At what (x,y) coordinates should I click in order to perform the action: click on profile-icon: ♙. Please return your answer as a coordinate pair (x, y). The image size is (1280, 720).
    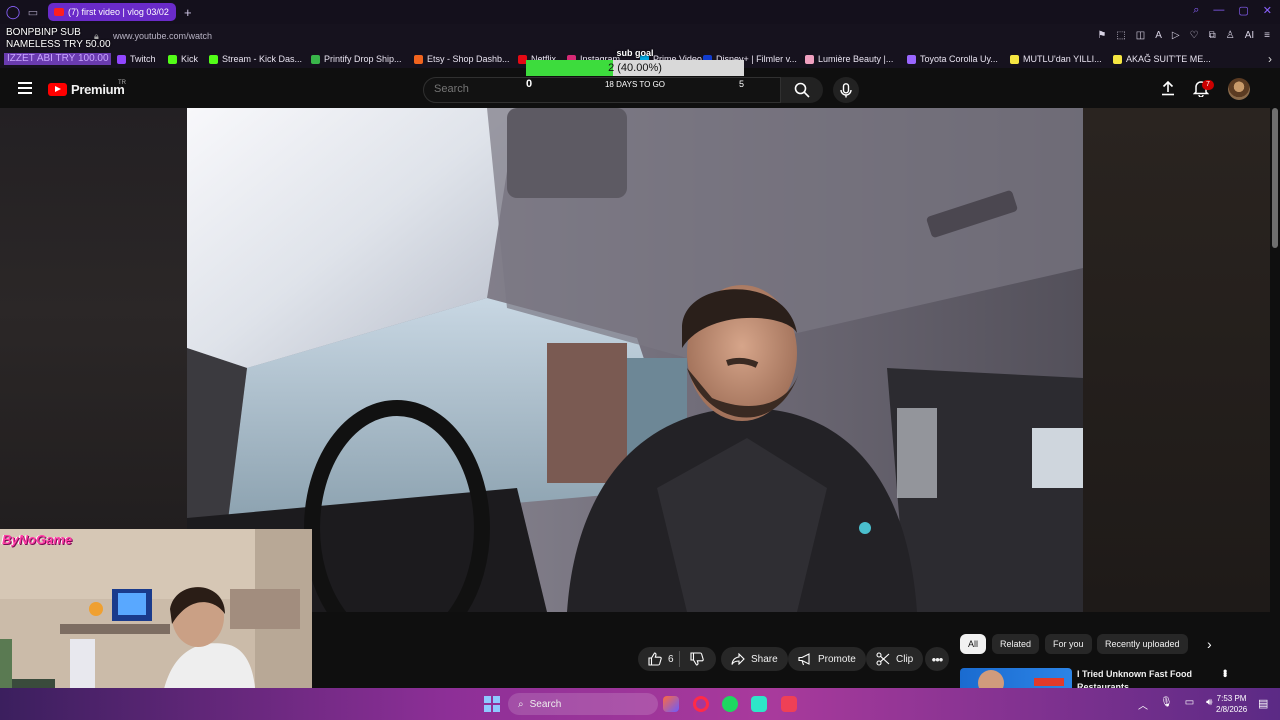
    Looking at the image, I should click on (1230, 35).